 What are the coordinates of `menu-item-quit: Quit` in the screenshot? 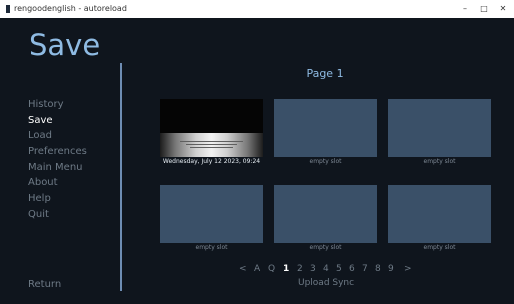 It's located at (38, 215).